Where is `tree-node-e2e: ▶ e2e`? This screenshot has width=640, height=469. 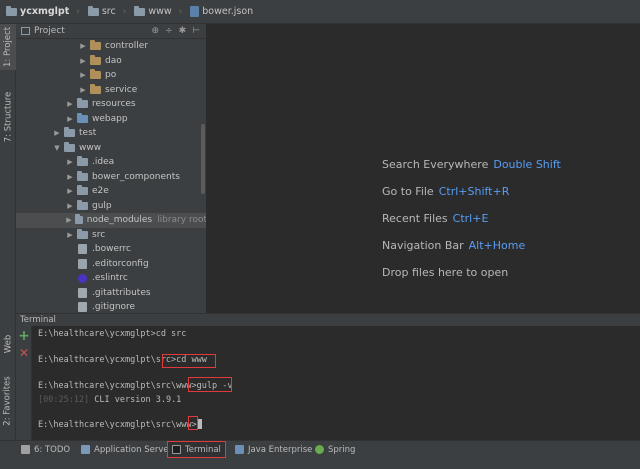 tree-node-e2e: ▶ e2e is located at coordinates (111, 191).